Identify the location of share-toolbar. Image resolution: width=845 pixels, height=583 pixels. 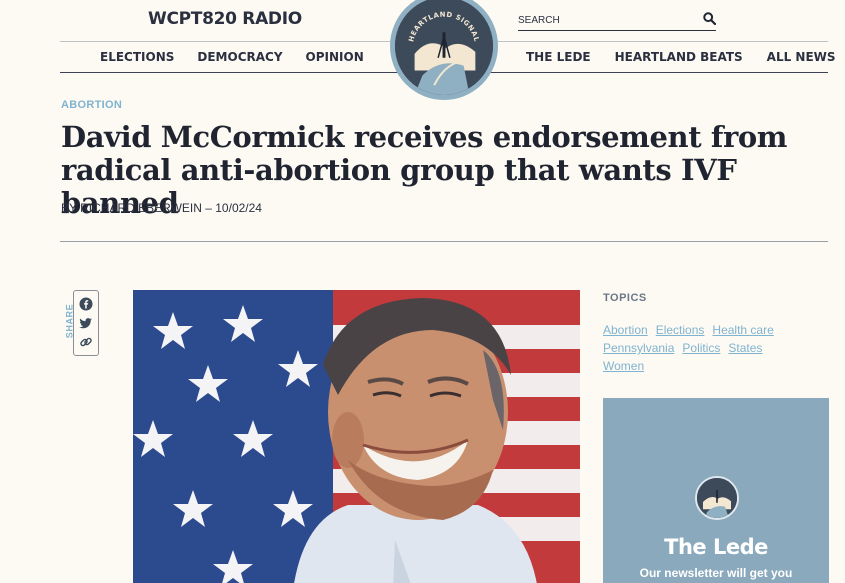
(86, 323).